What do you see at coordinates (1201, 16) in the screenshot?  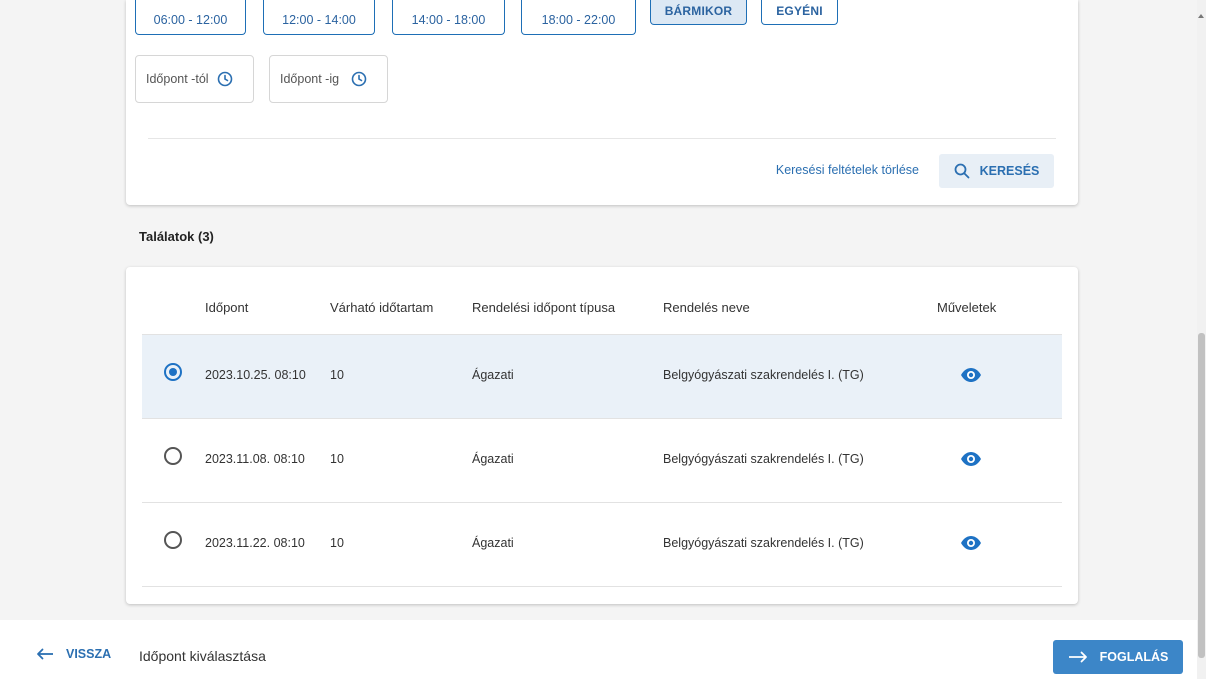 I see `scroll-up-icon` at bounding box center [1201, 16].